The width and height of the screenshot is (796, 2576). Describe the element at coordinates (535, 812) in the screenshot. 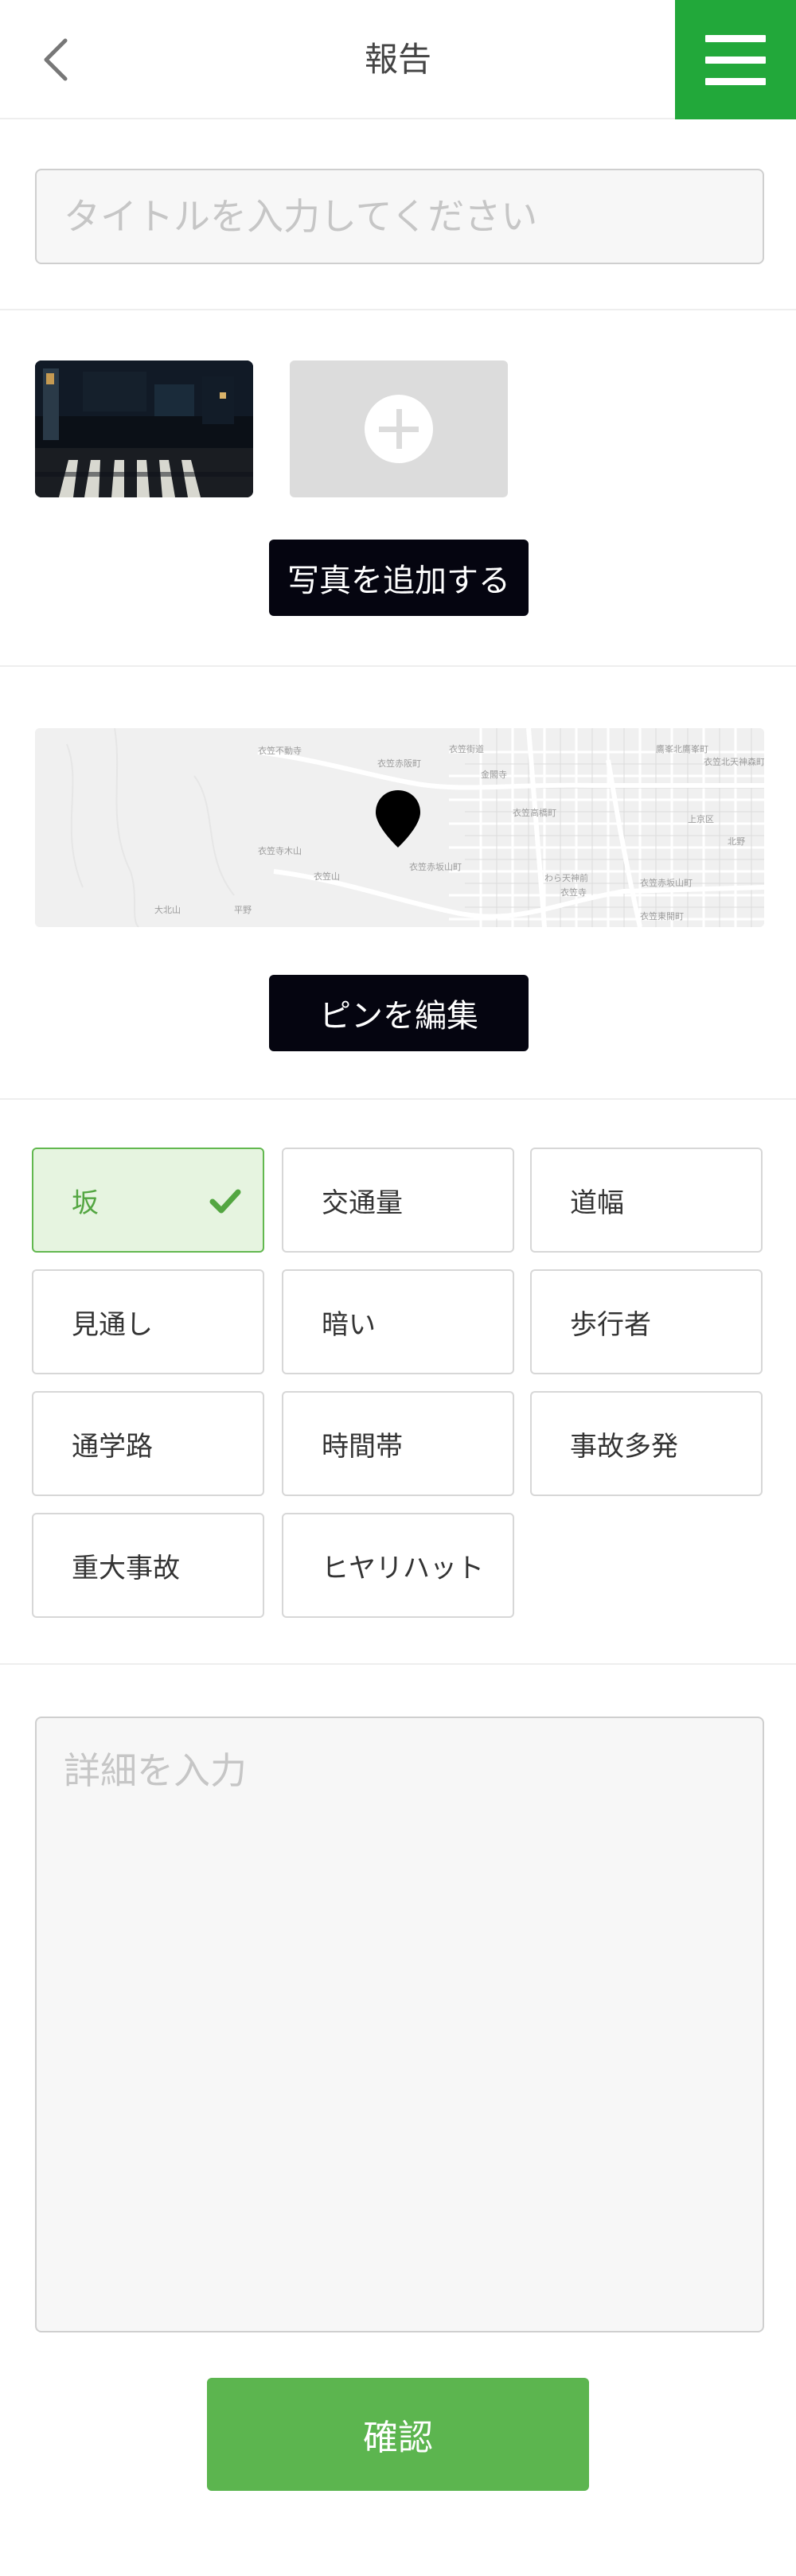

I see `map-label: 衣笠高橋町` at that location.